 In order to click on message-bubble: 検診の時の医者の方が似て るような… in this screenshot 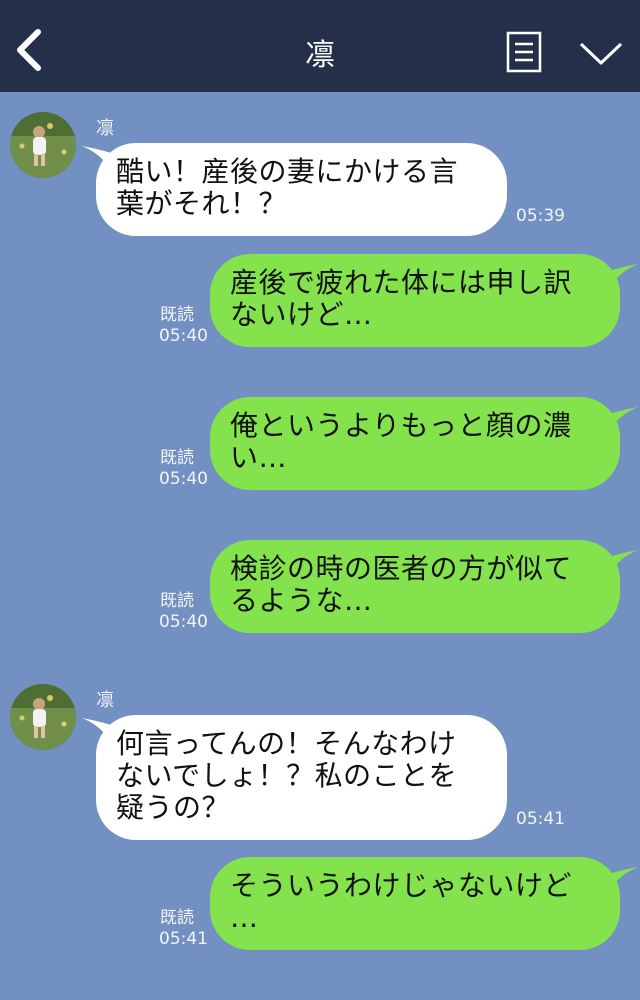, I will do `click(415, 586)`.